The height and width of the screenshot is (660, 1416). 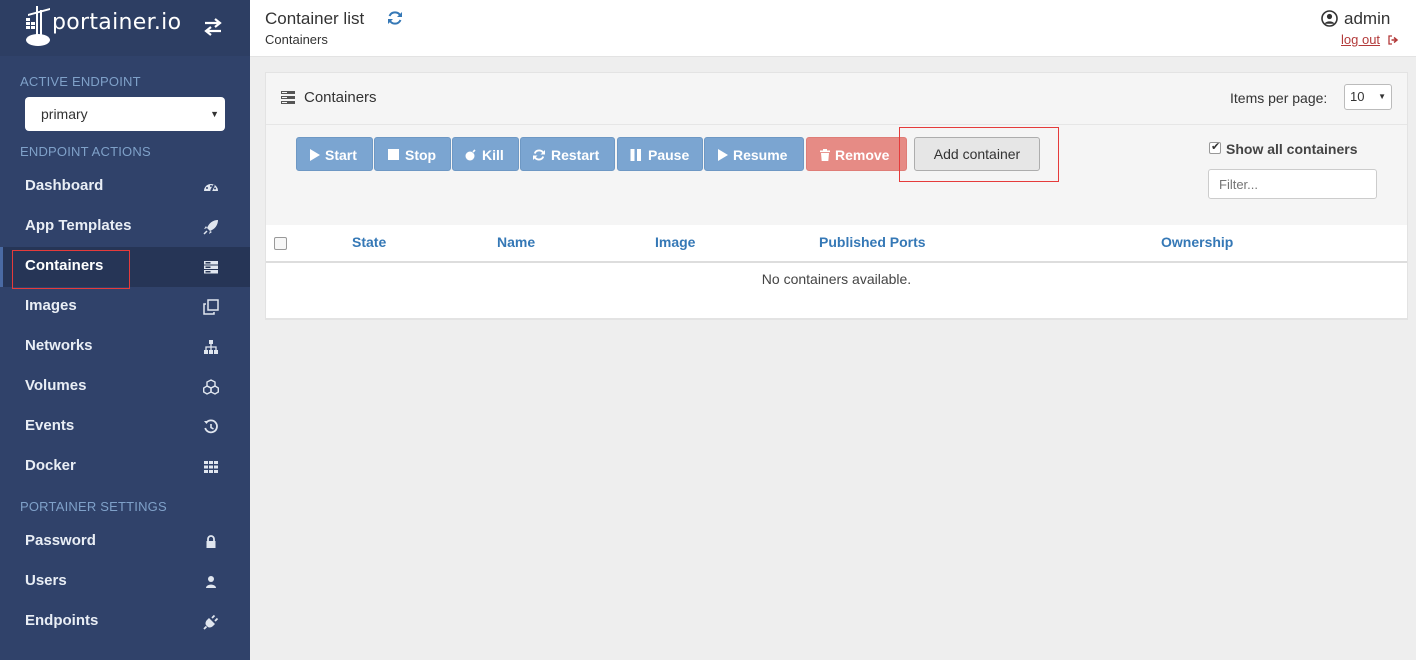 What do you see at coordinates (50, 465) in the screenshot?
I see `sidebar-item-label: Docker` at bounding box center [50, 465].